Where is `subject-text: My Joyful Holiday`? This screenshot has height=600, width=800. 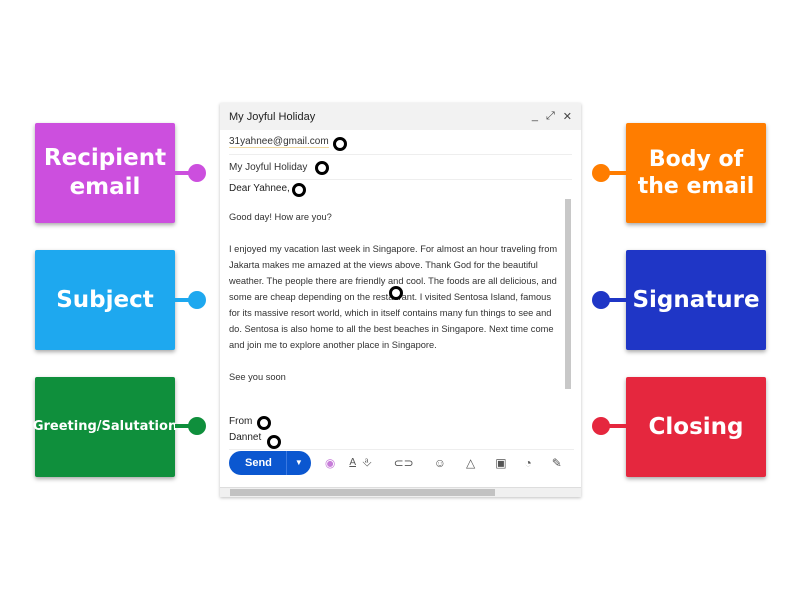
subject-text: My Joyful Holiday is located at coordinates (268, 167).